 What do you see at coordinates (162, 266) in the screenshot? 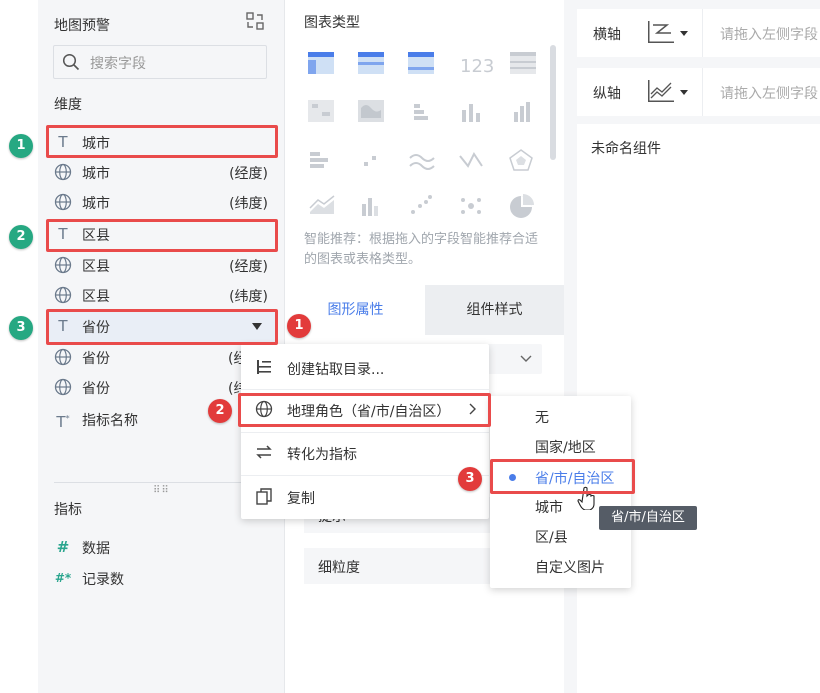
I see `field-row-district-longitude: 区县 (经度)` at bounding box center [162, 266].